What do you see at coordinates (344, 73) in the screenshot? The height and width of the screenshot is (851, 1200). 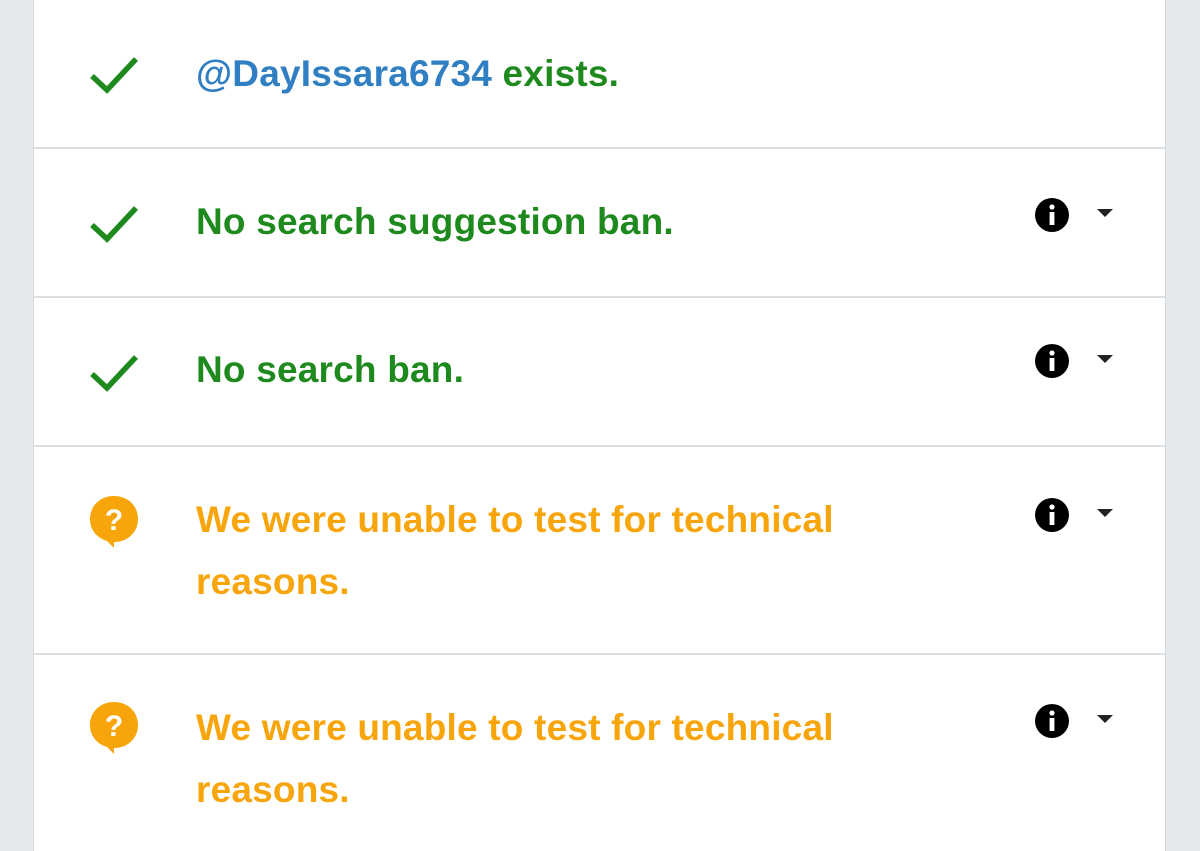 I see `user-handle-link: @DayIssara6734` at bounding box center [344, 73].